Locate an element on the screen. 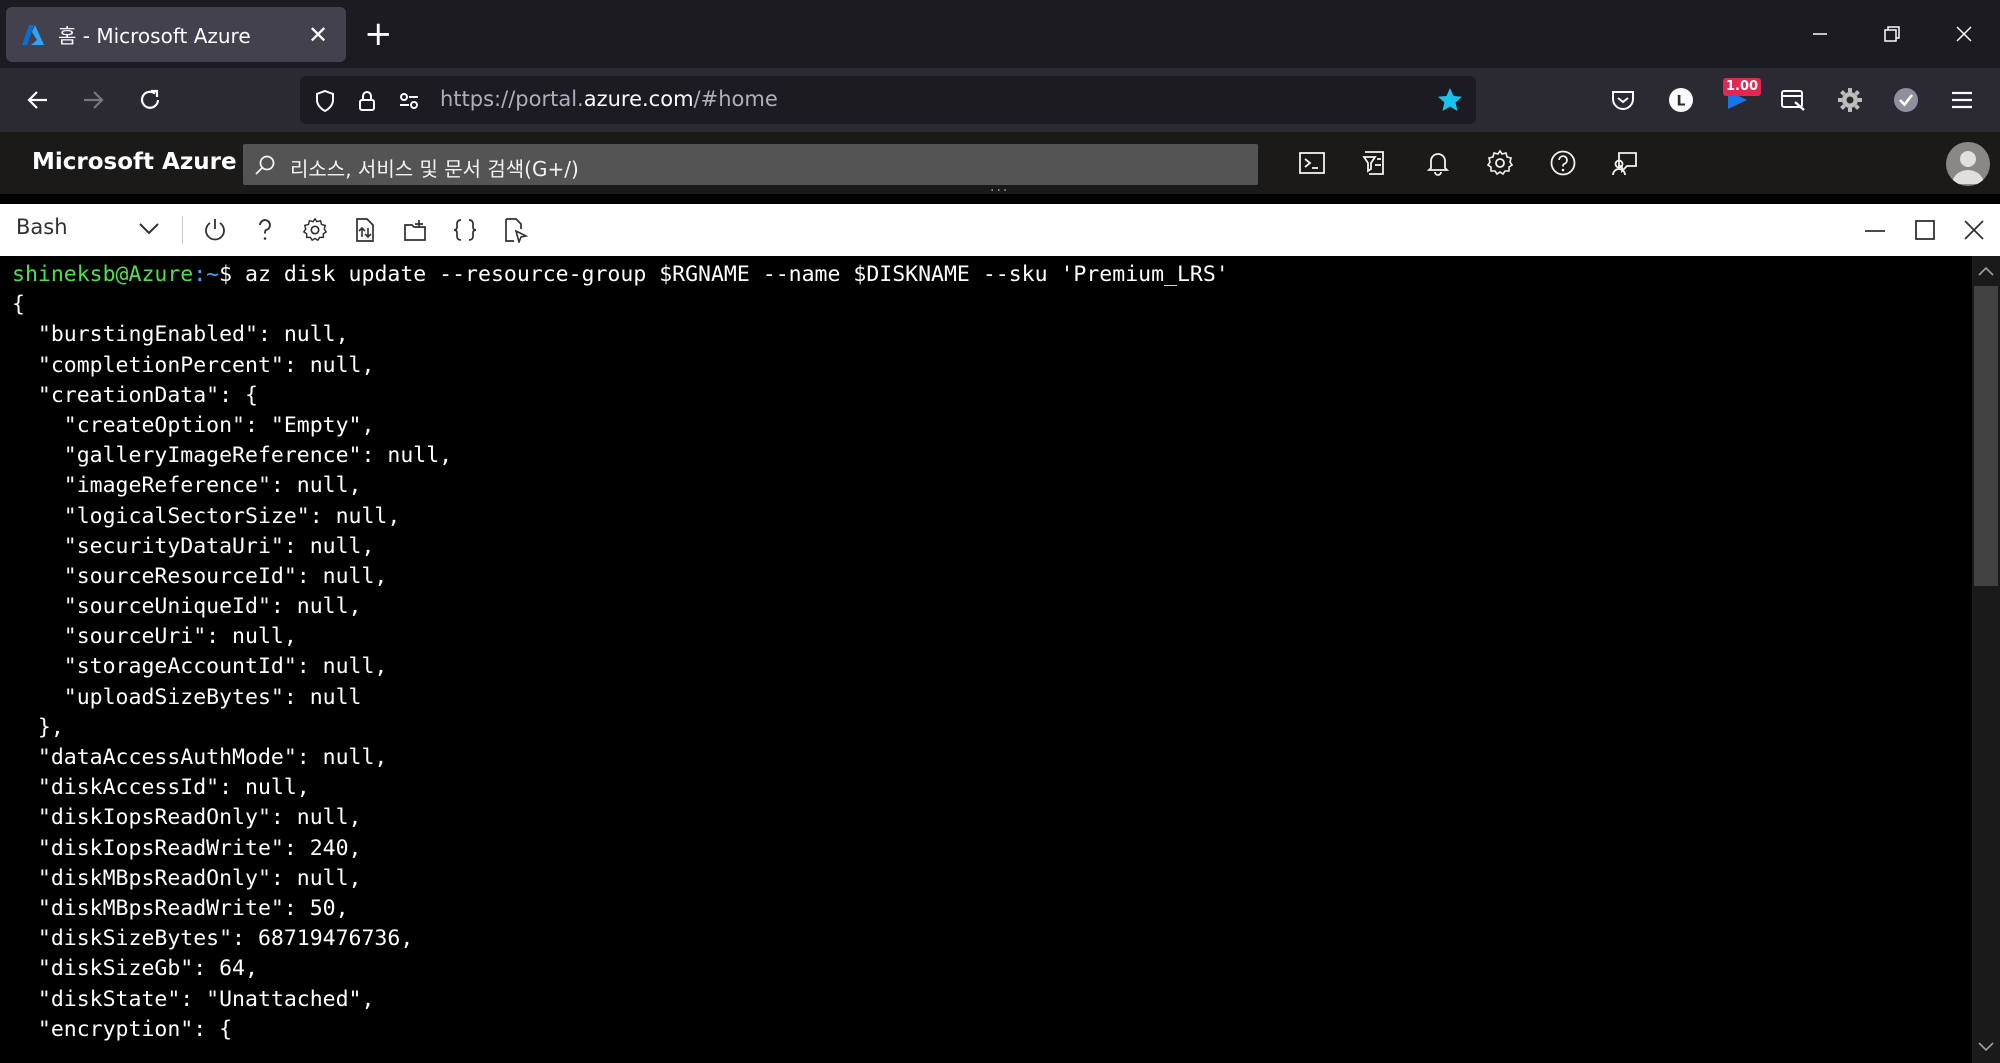 This screenshot has width=2000, height=1063. scrollbar-thumb is located at coordinates (1986, 436).